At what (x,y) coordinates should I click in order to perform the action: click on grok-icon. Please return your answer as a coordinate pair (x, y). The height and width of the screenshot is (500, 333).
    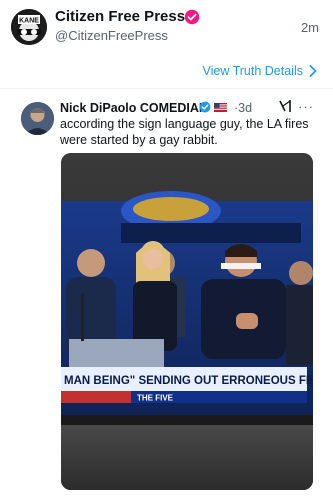
    Looking at the image, I should click on (285, 106).